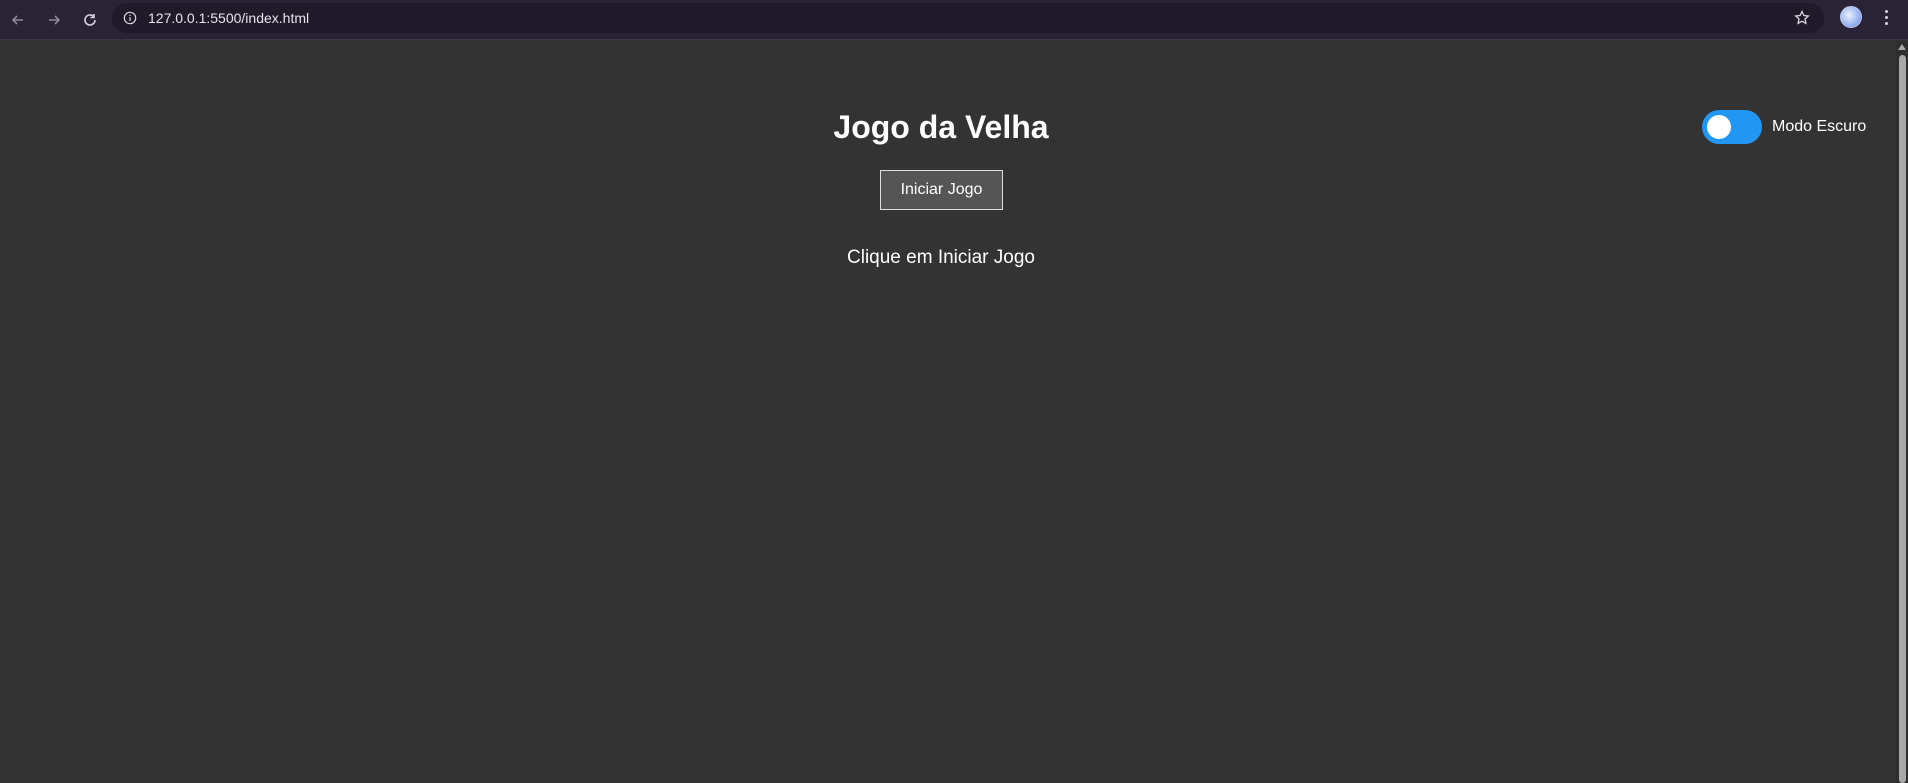 This screenshot has height=783, width=1908. What do you see at coordinates (941, 127) in the screenshot?
I see `page-title: Jogo da Velha` at bounding box center [941, 127].